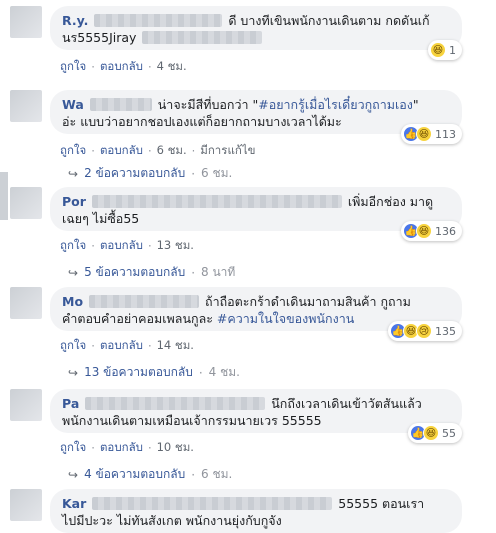 Image resolution: width=496 pixels, height=533 pixels. Describe the element at coordinates (74, 503) in the screenshot. I see `comment-author: Kar` at that location.